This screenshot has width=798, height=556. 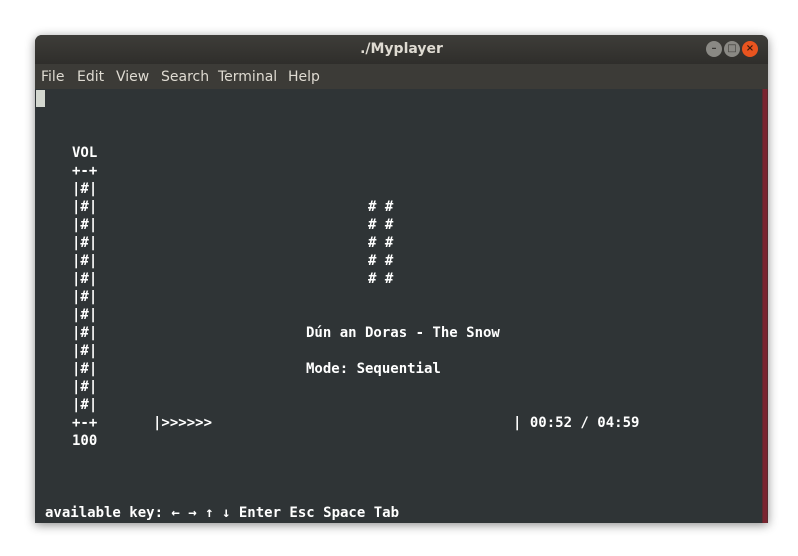 What do you see at coordinates (576, 423) in the screenshot?
I see `time-readout: | 00:52 / 04:59` at bounding box center [576, 423].